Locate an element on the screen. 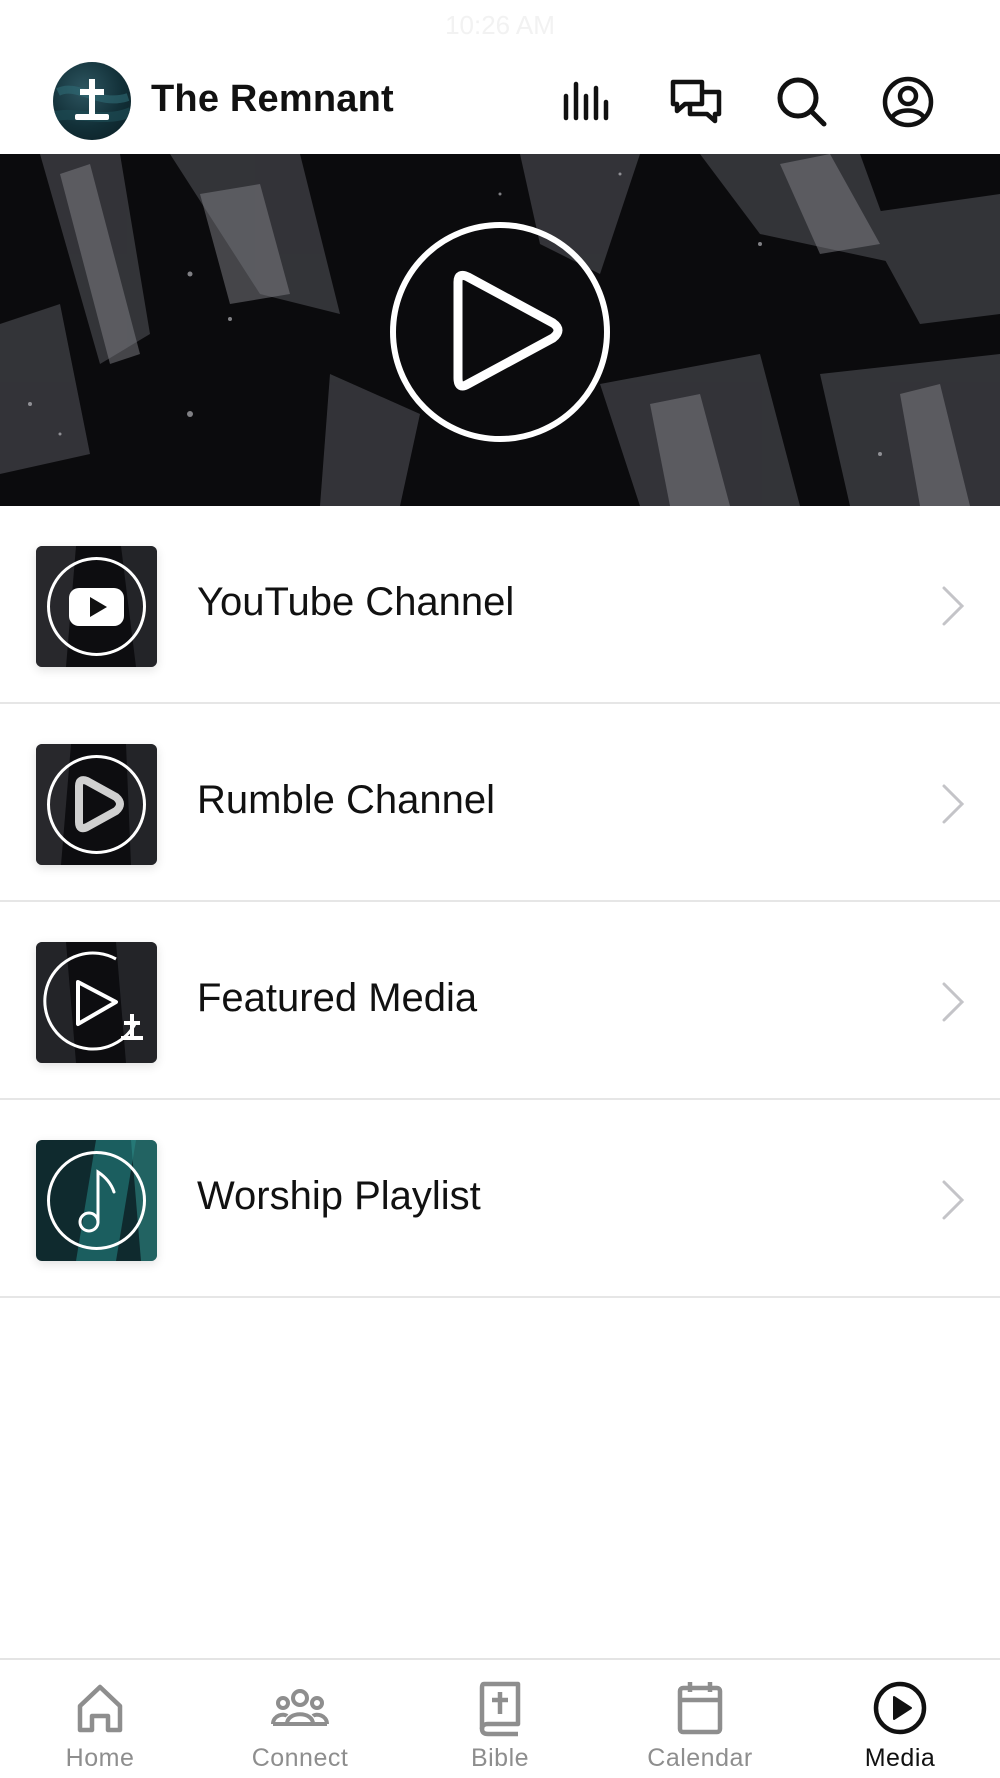 The image size is (1000, 1778). tab-calendar: Calendar is located at coordinates (700, 1719).